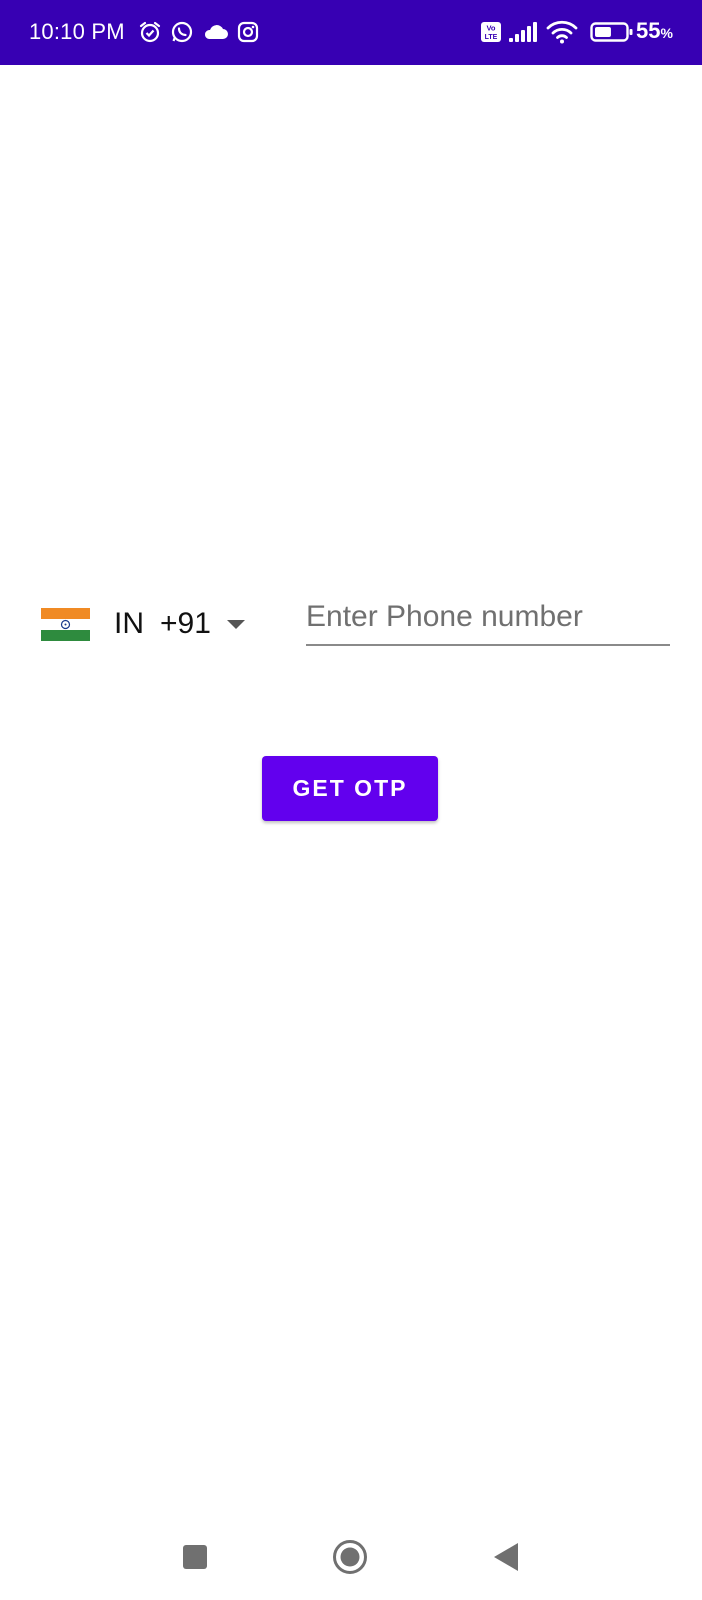 This screenshot has height=1600, width=702. What do you see at coordinates (350, 788) in the screenshot?
I see `get-otp-button: GET OTP` at bounding box center [350, 788].